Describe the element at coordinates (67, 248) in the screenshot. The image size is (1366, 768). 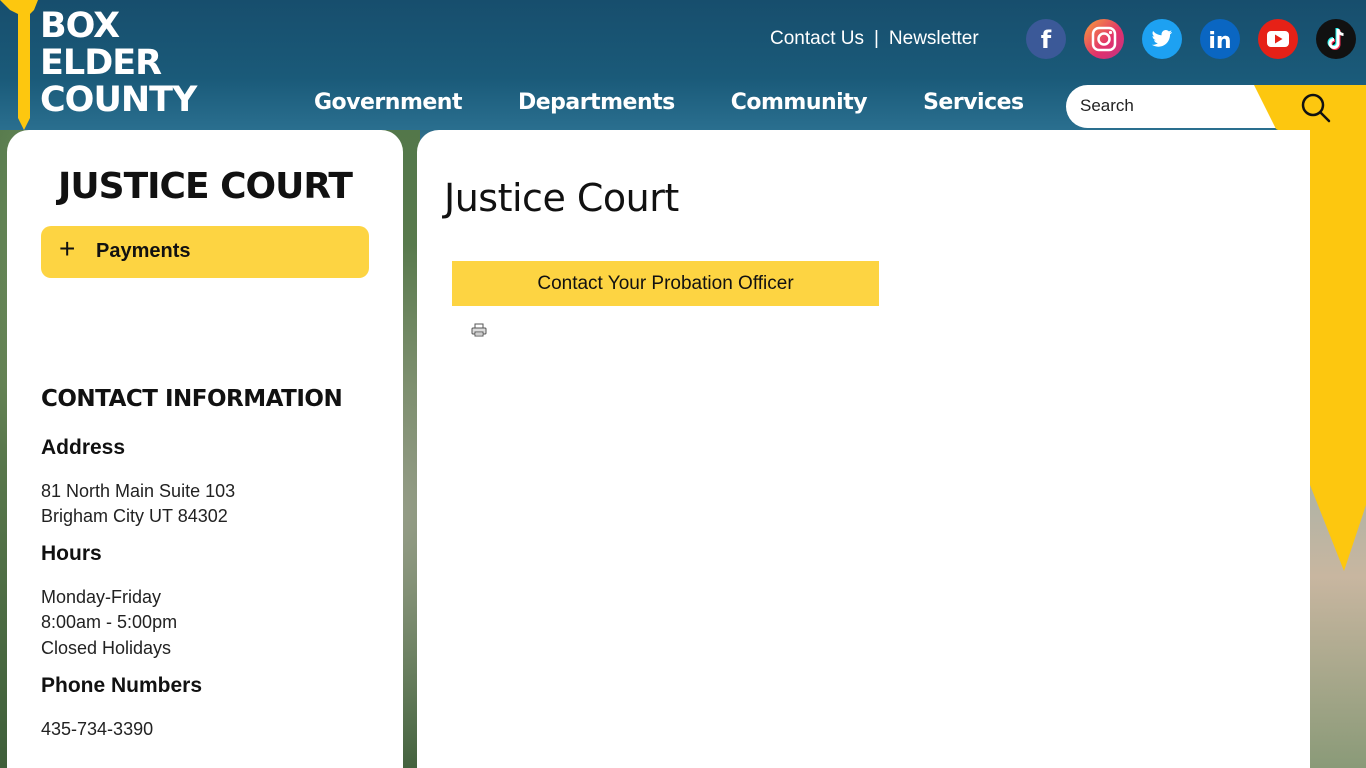
I see `plus-icon: +` at that location.